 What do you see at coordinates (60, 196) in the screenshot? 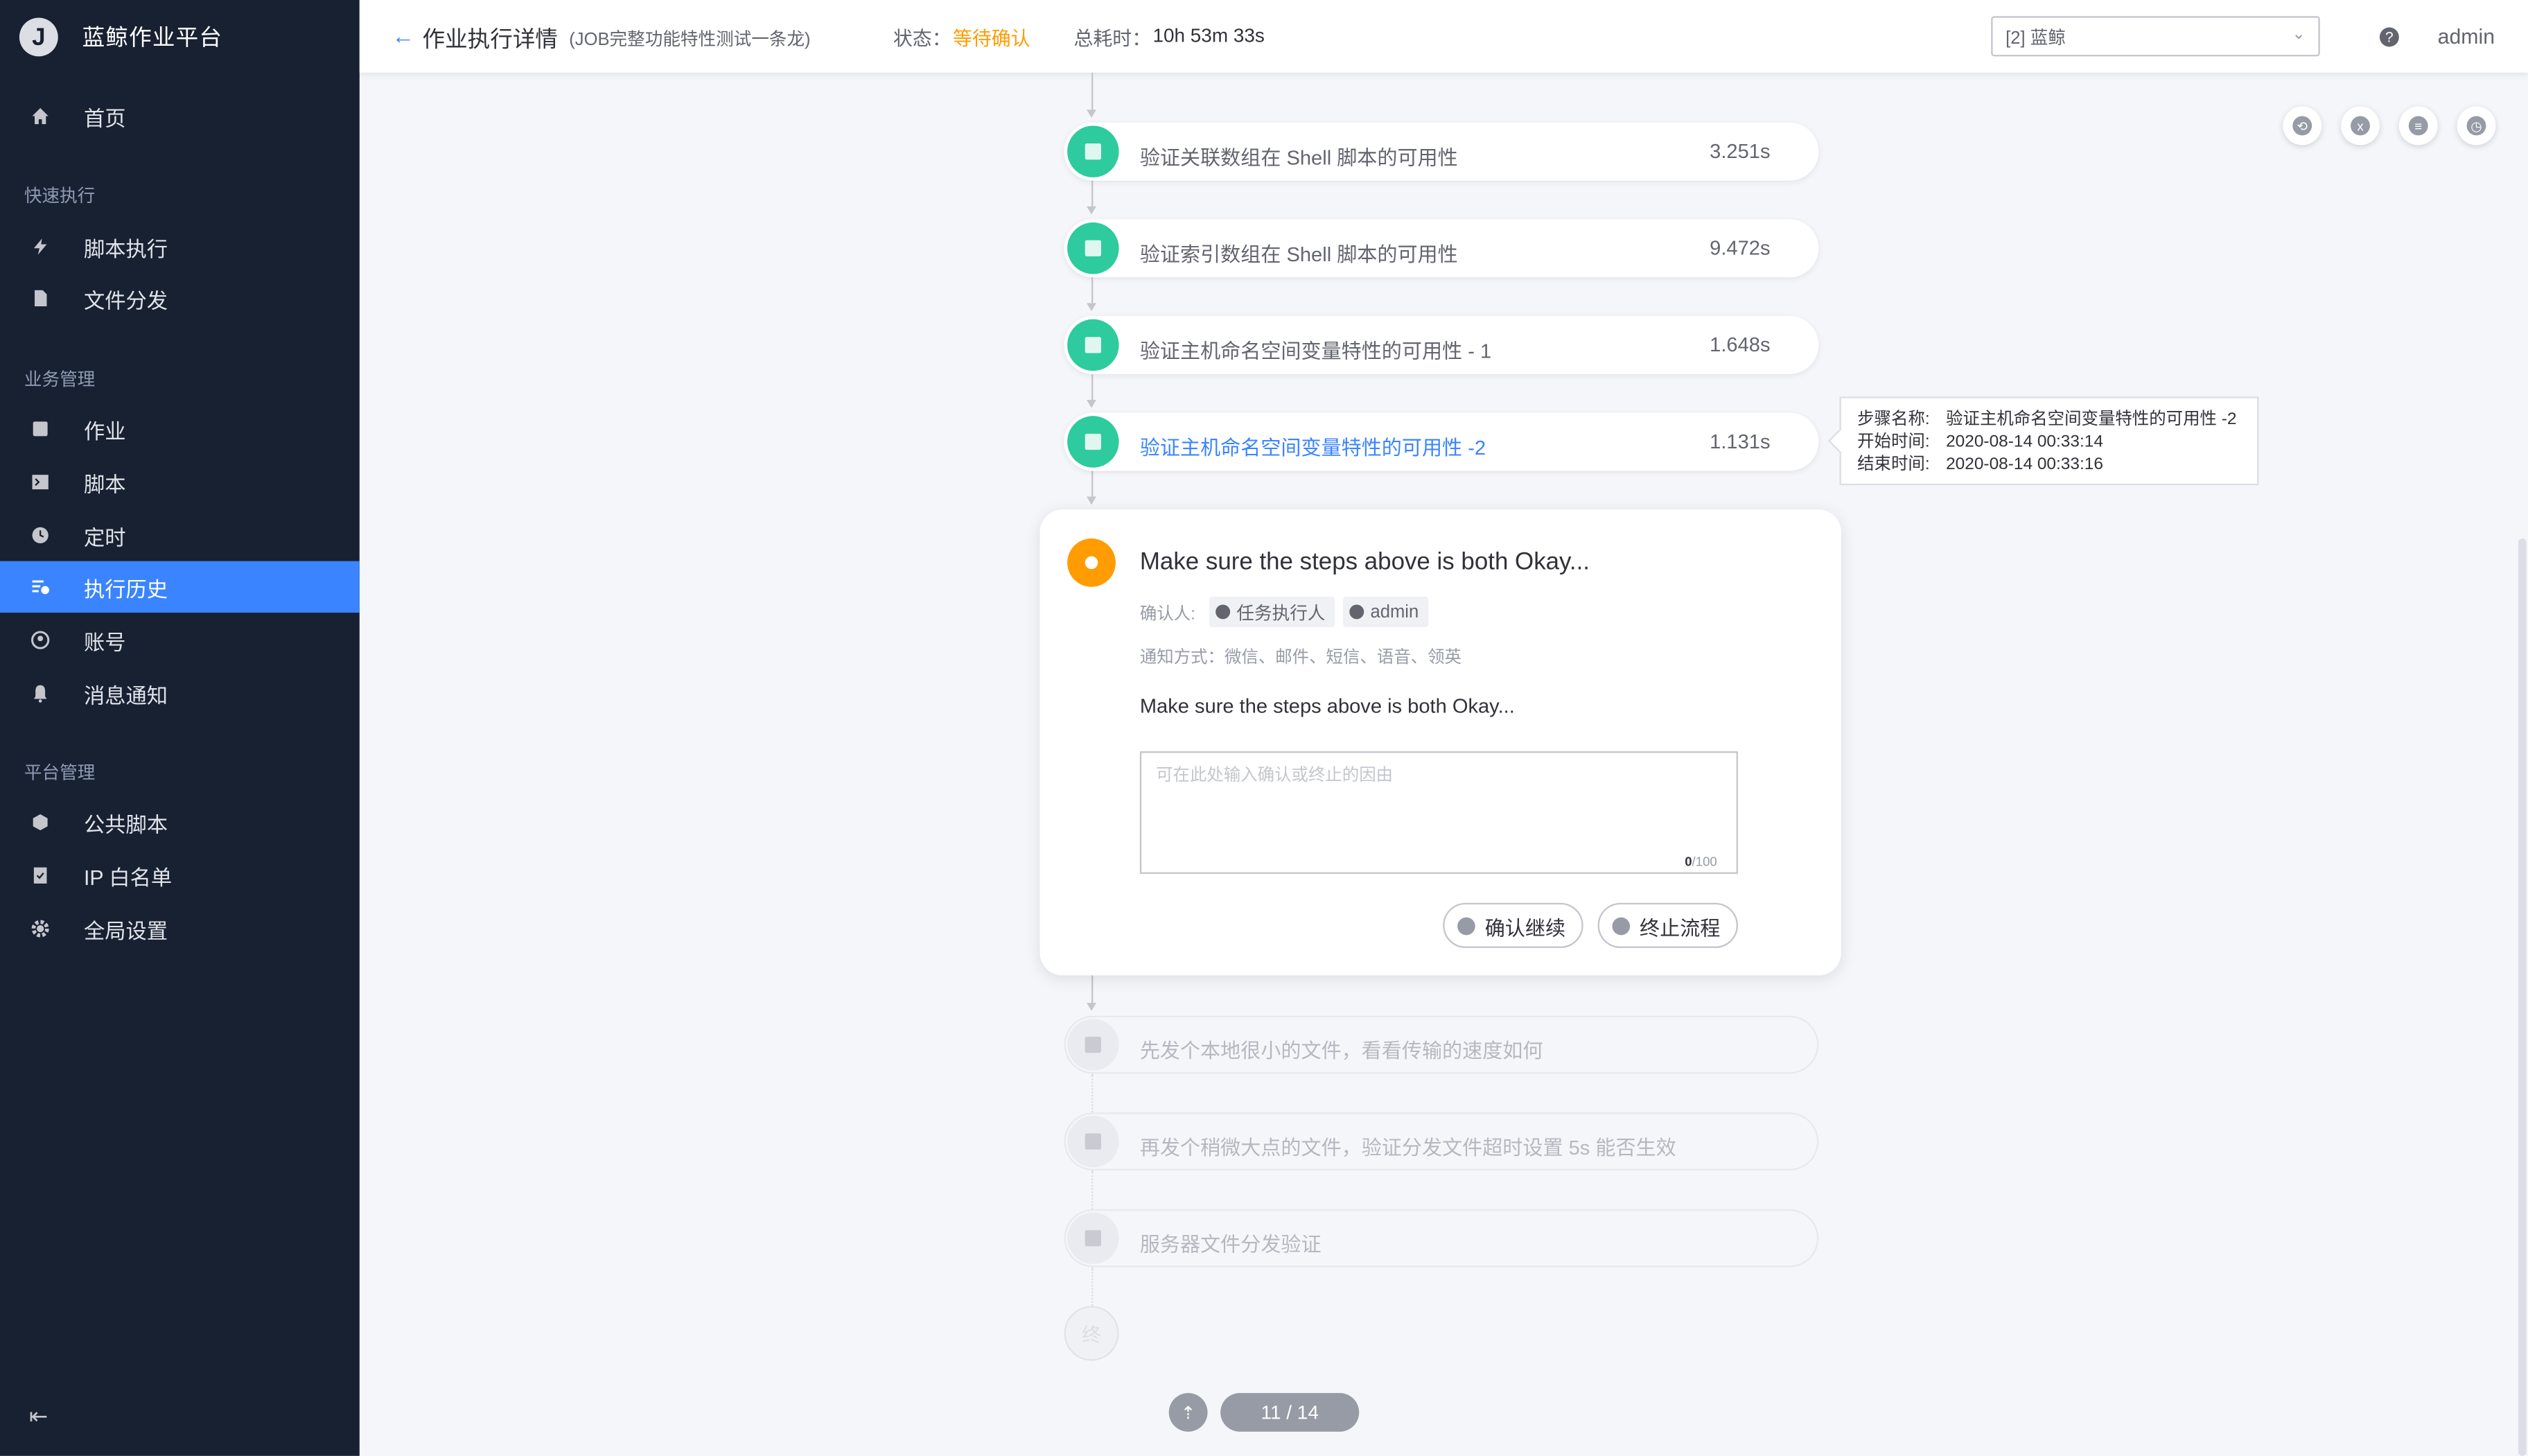
I see `nav-group-title-quick: 快速执行` at bounding box center [60, 196].